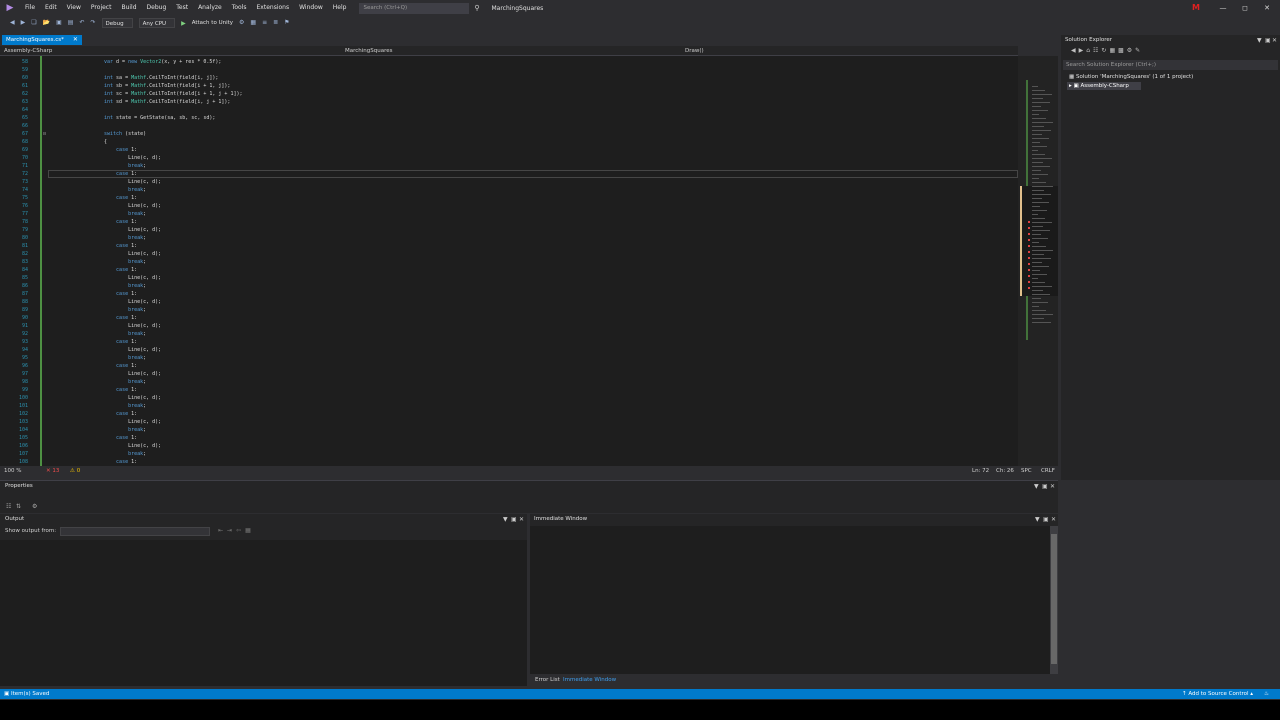 This screenshot has width=1280, height=720. I want to click on search-icon: ⚲, so click(476, 8).